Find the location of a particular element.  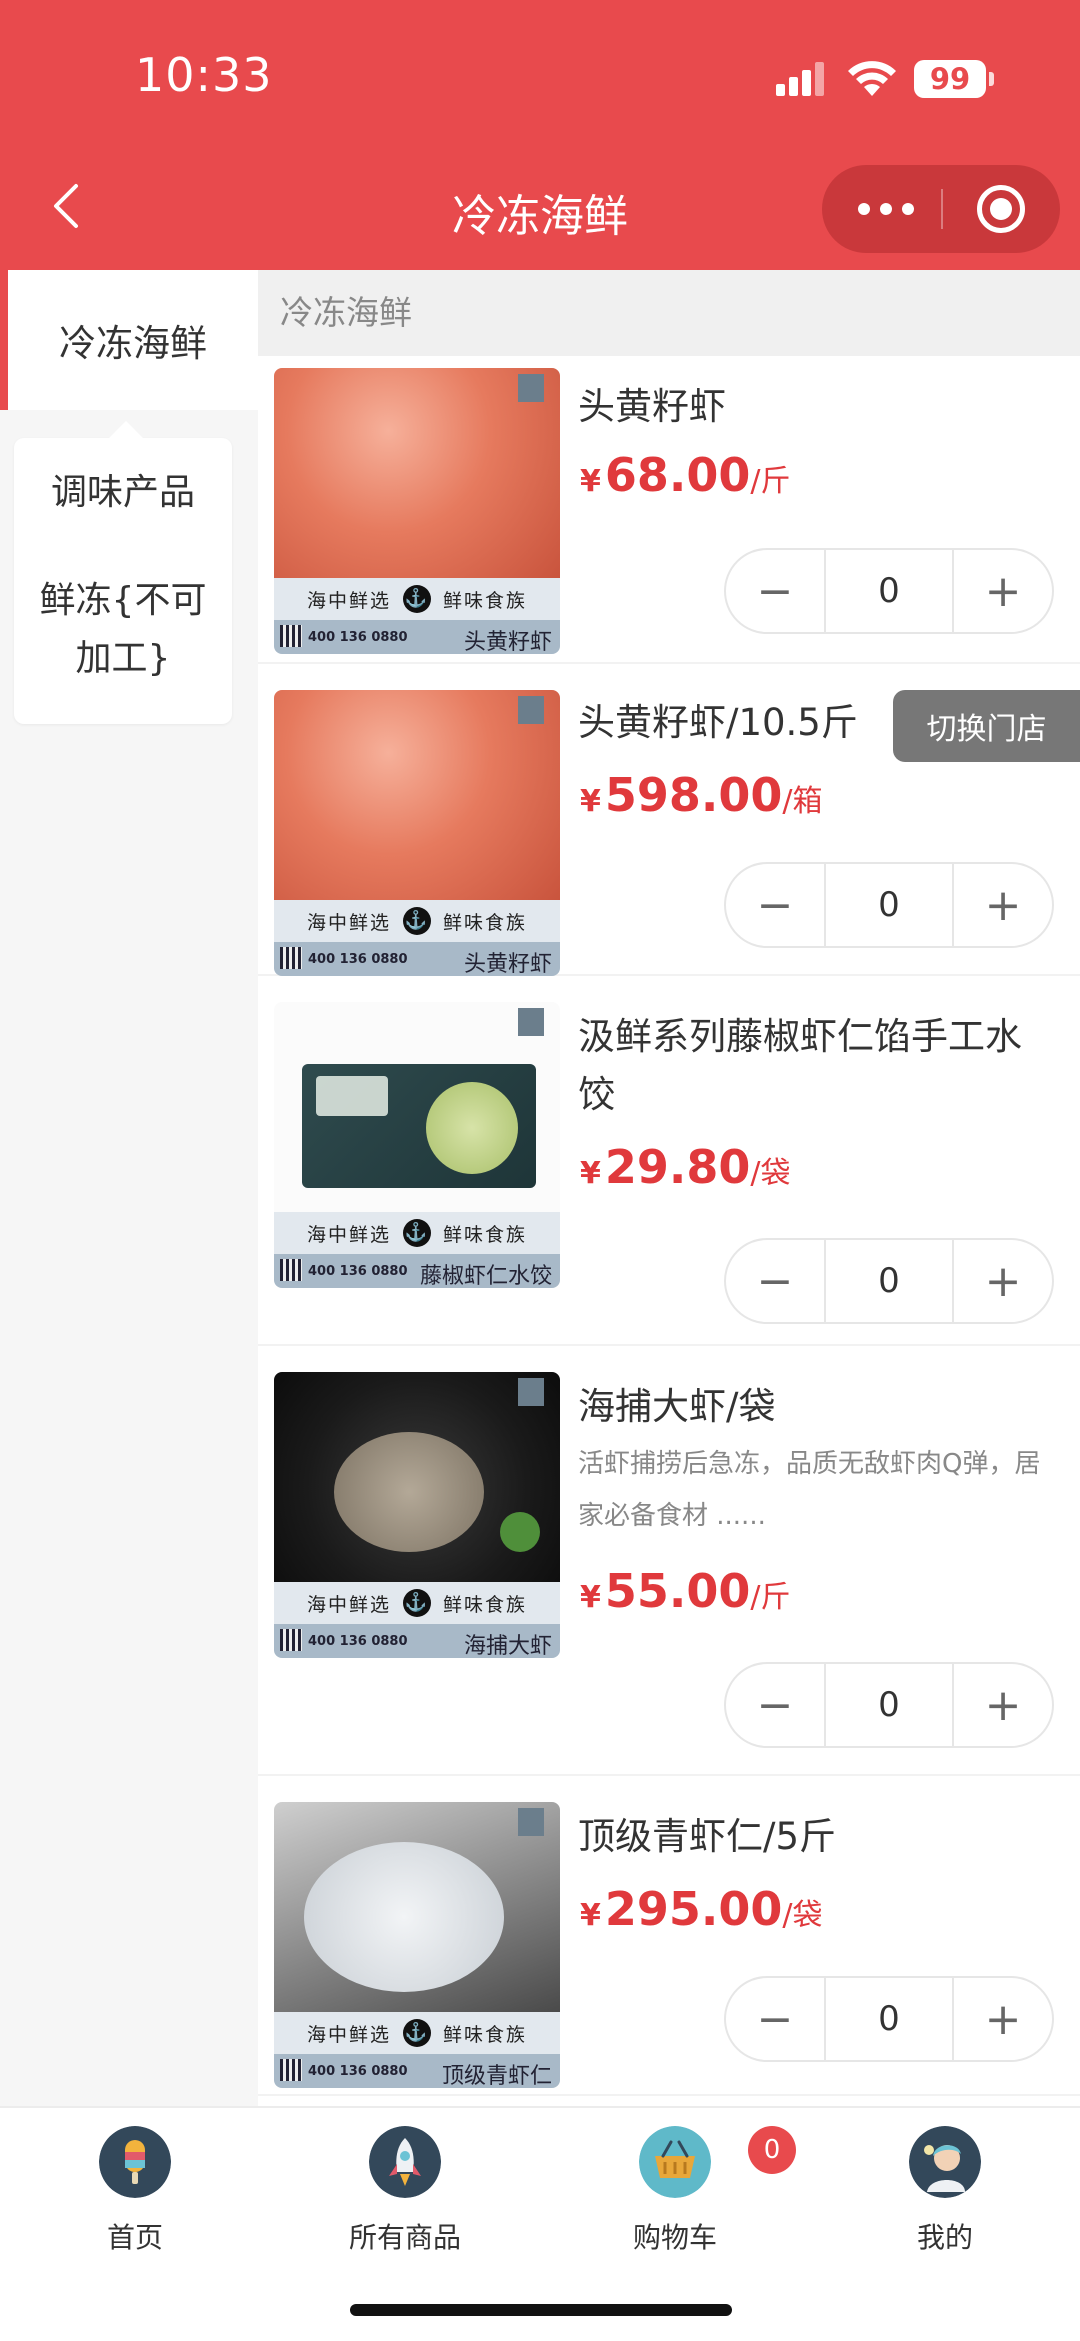

home-indicator is located at coordinates (541, 2310).